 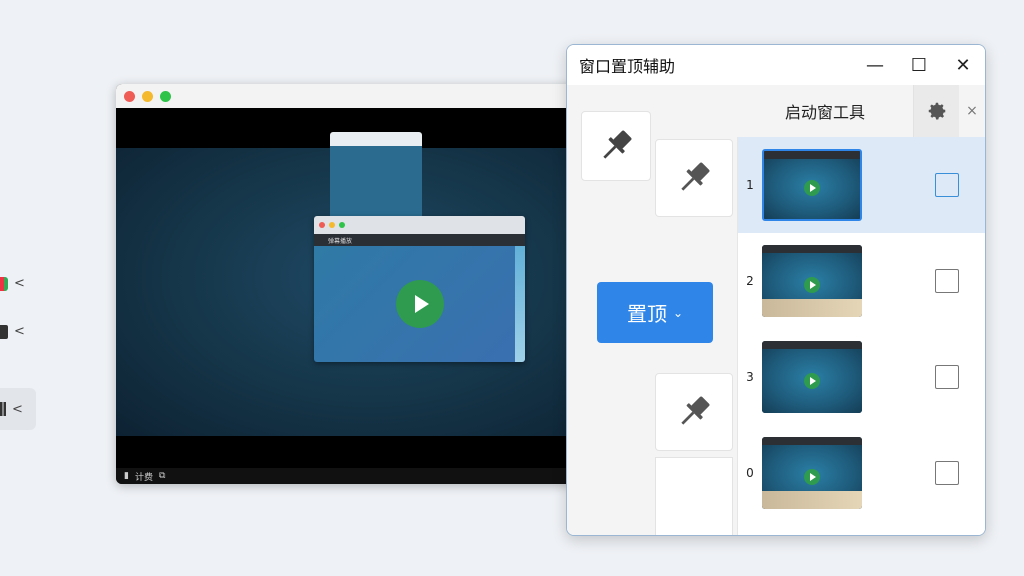 I want to click on tool-header: 启动窗工具 ×, so click(x=861, y=111).